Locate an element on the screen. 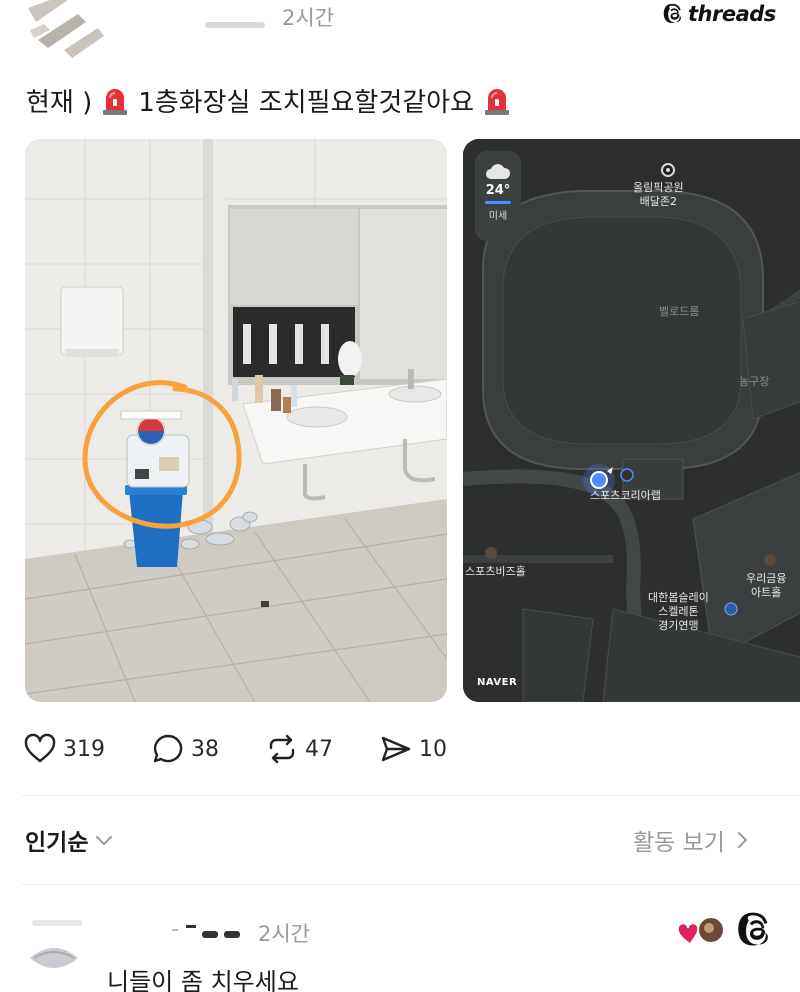 This screenshot has width=800, height=992. view-activity-label: 활동 보기 is located at coordinates (679, 843).